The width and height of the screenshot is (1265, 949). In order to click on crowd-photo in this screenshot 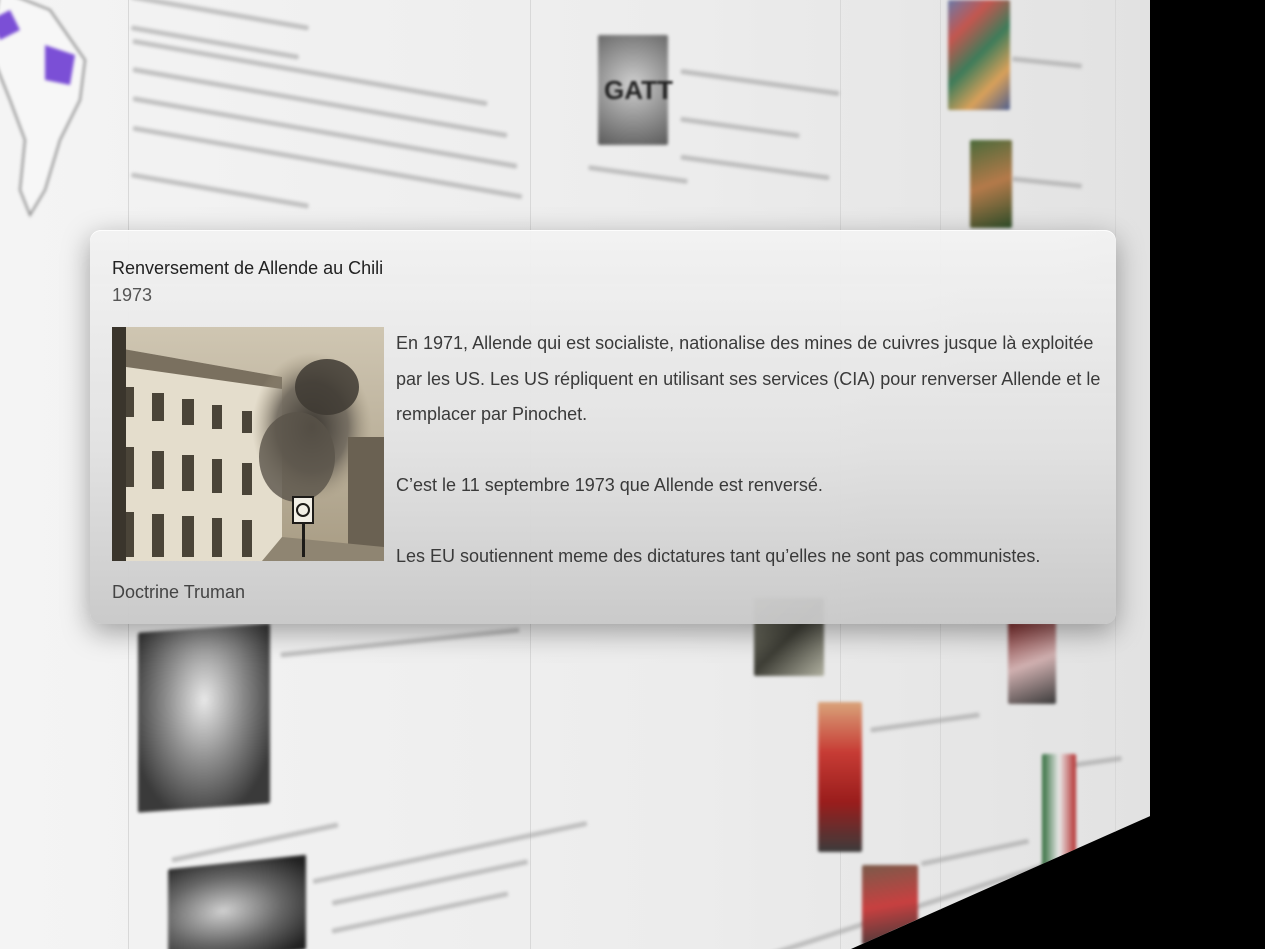, I will do `click(979, 55)`.